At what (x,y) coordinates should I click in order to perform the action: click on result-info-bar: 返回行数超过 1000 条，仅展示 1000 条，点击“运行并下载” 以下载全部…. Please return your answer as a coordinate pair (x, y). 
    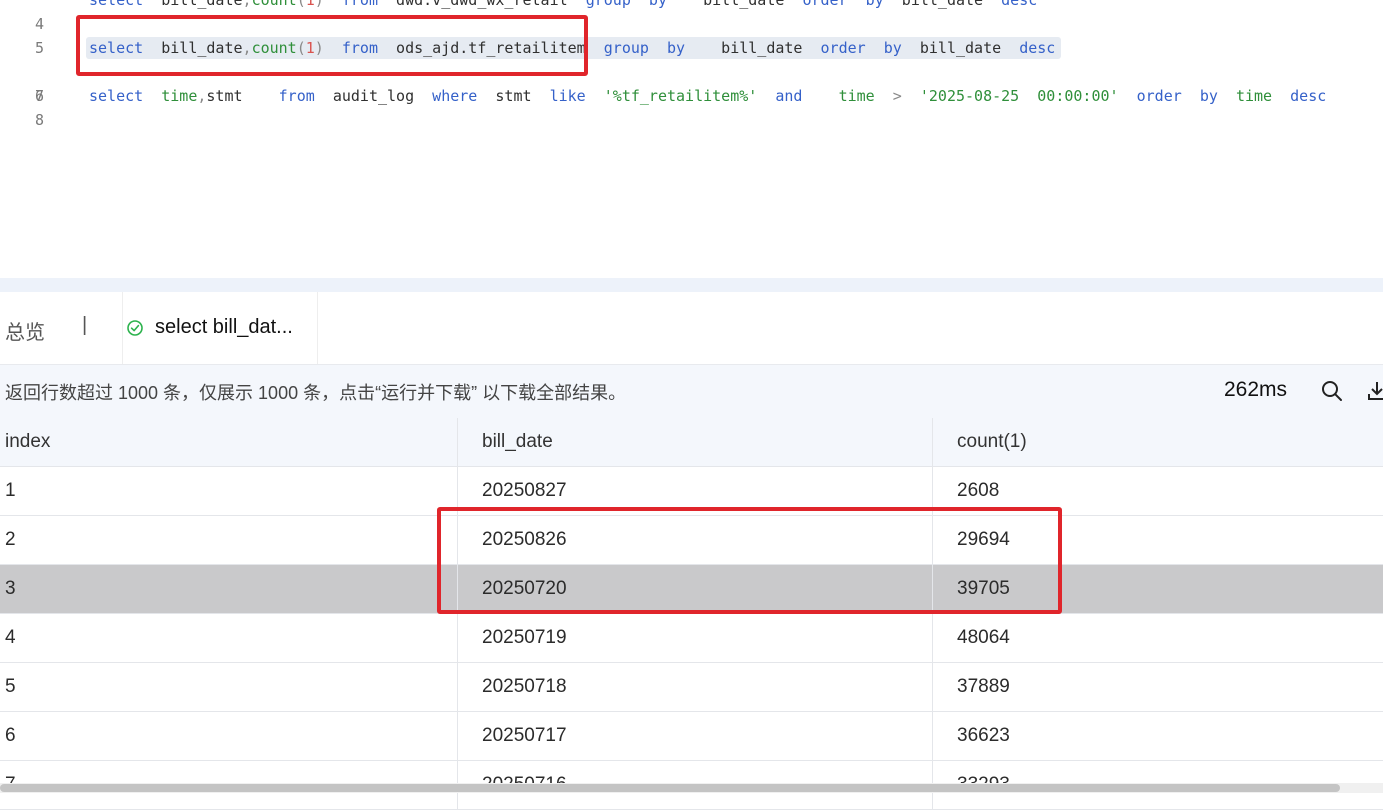
    Looking at the image, I should click on (691, 391).